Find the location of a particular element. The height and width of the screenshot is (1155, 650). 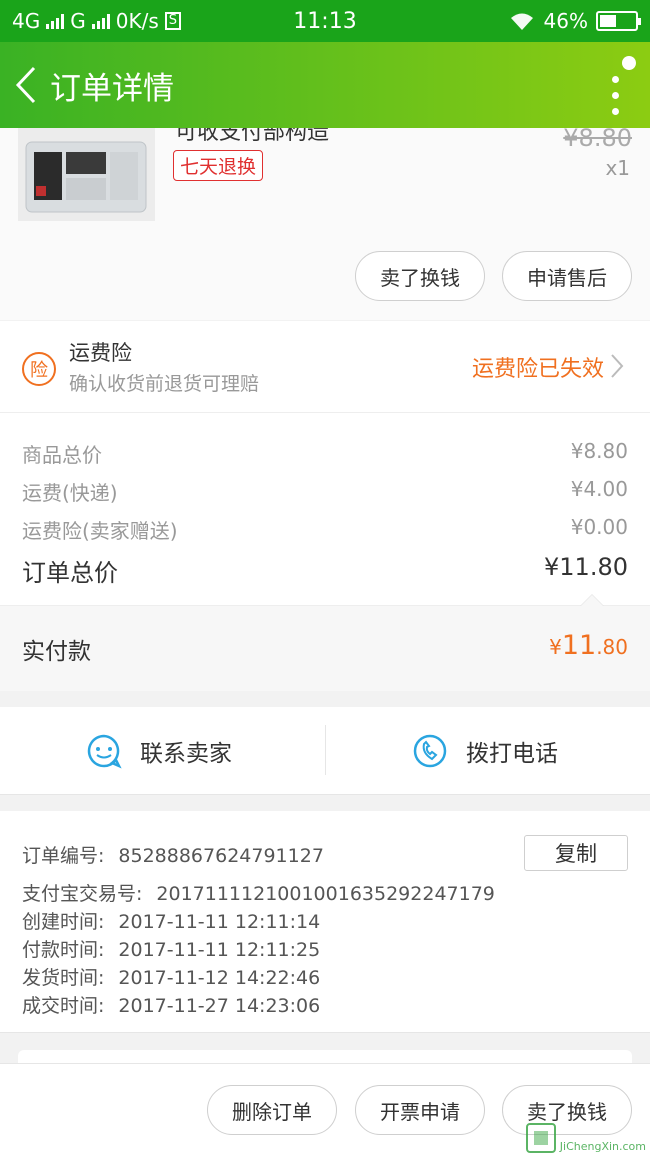

price-value: ¥0.00 is located at coordinates (599, 527).